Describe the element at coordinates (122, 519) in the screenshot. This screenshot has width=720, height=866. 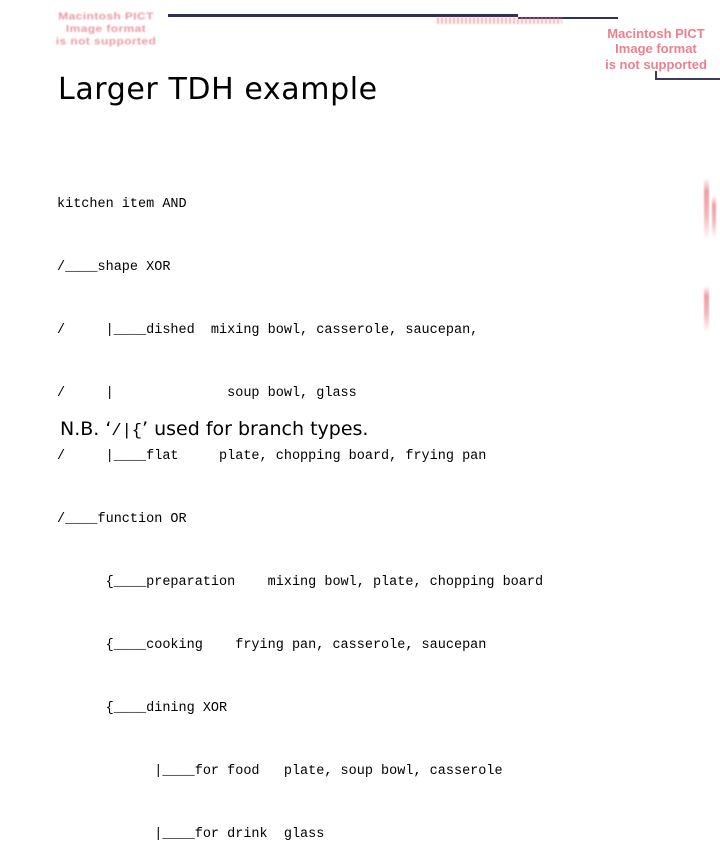
I see `tree-line: /____function OR` at that location.